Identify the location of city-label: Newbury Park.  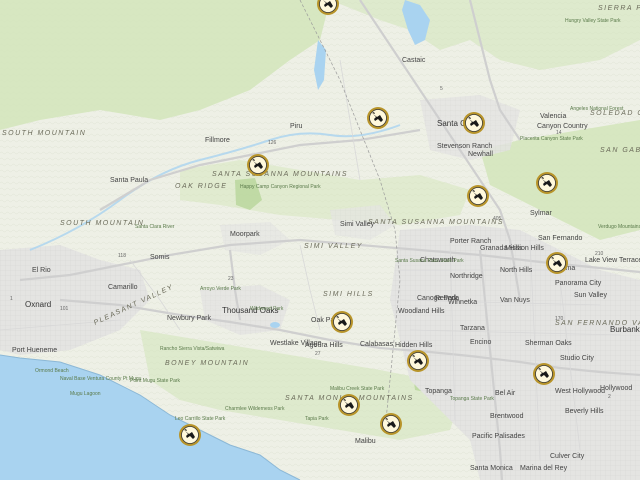
(189, 318).